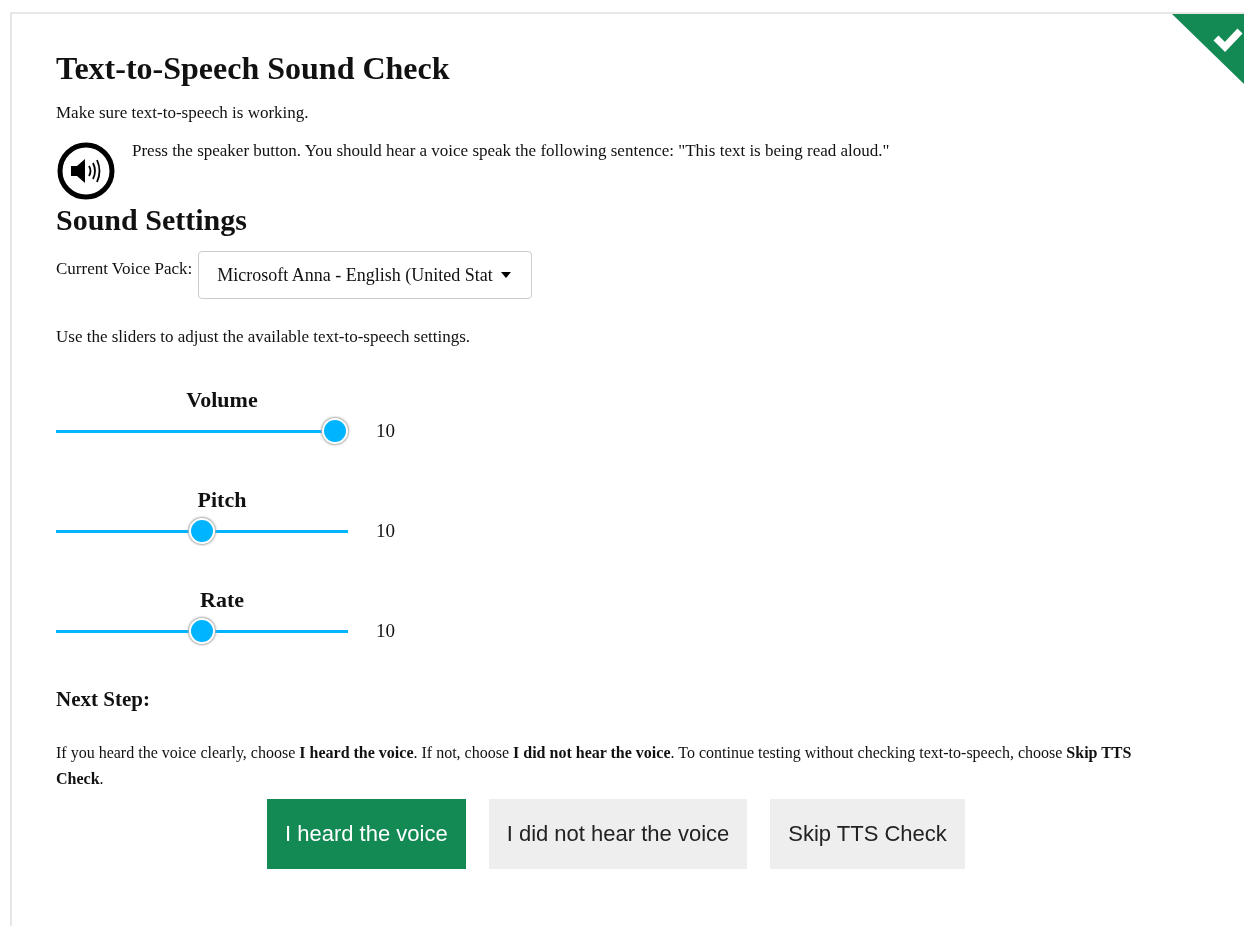  Describe the element at coordinates (183, 113) in the screenshot. I see `intro-text: Make sure text-to-speech is working.` at that location.